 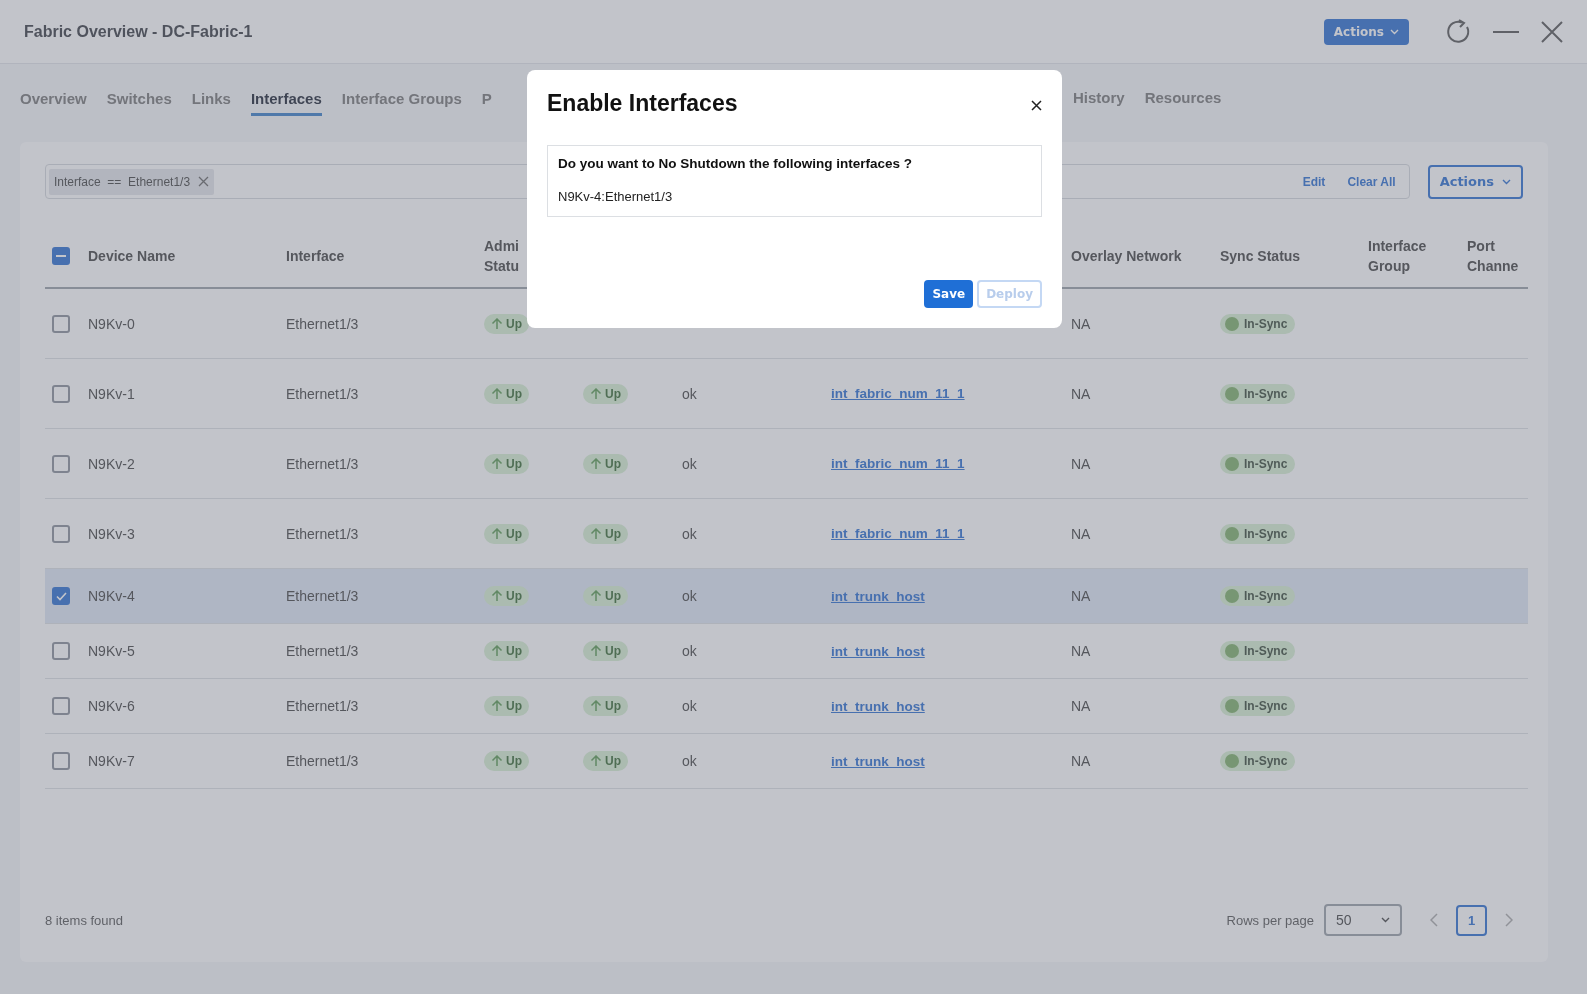 I want to click on device-name: N9Kv-6, so click(x=111, y=706).